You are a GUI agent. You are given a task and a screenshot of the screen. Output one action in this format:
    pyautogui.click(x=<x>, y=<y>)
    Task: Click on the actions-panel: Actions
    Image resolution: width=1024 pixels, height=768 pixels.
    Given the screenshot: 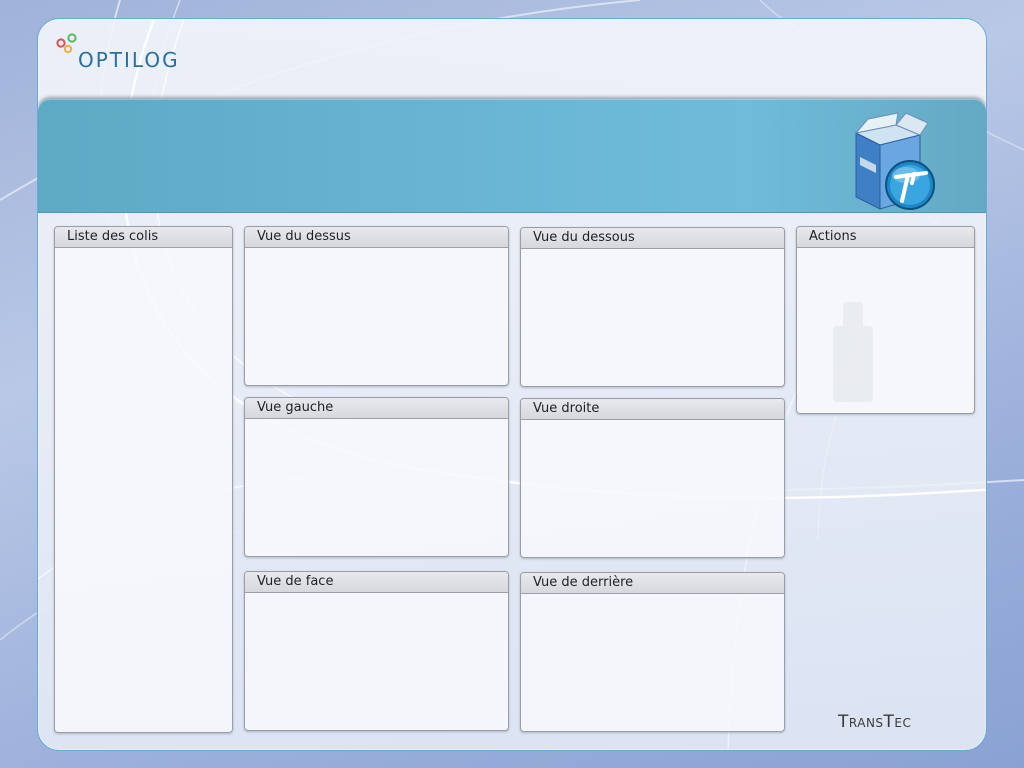 What is the action you would take?
    pyautogui.click(x=885, y=320)
    